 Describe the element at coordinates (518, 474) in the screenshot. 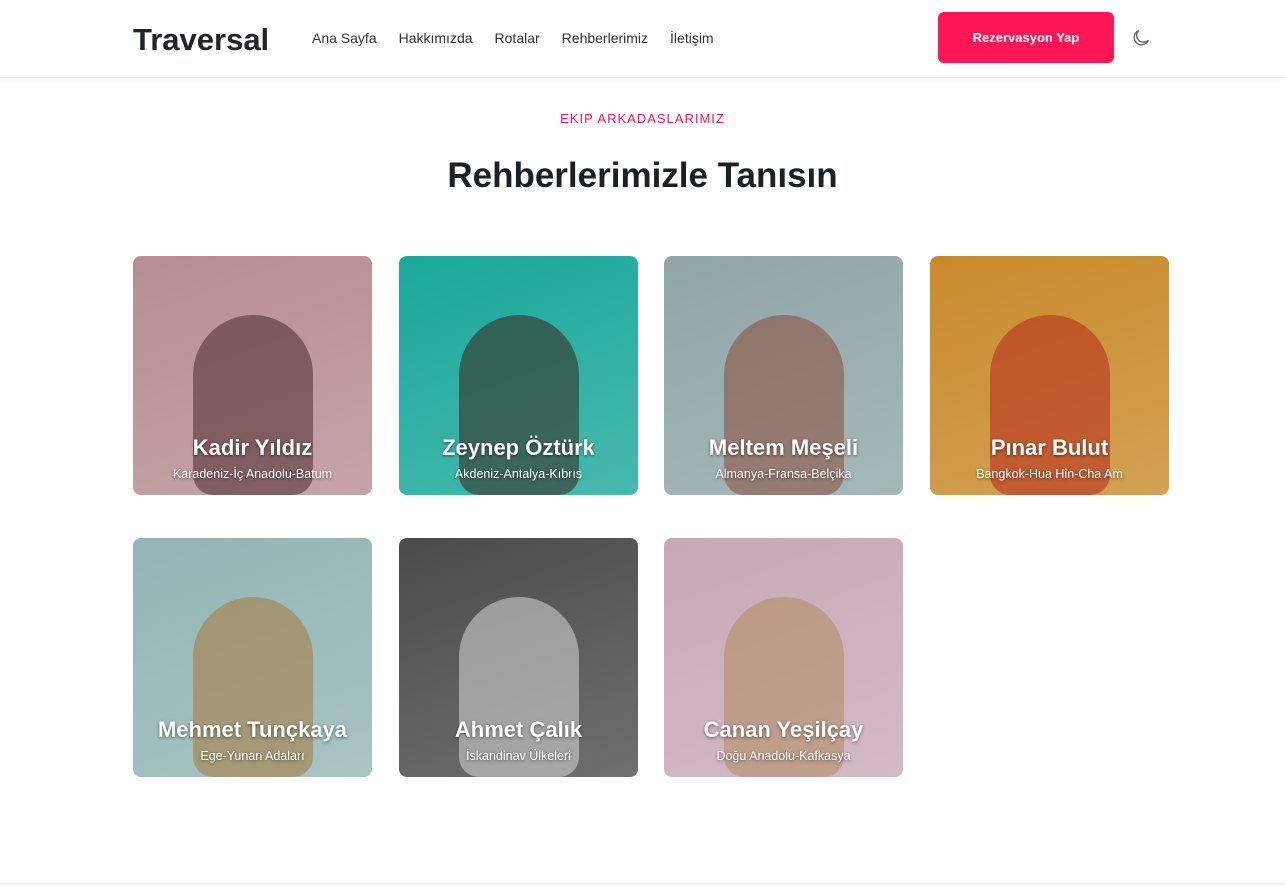

I see `guide-route: Akdeniz-Antalya-Kıbrıs` at that location.